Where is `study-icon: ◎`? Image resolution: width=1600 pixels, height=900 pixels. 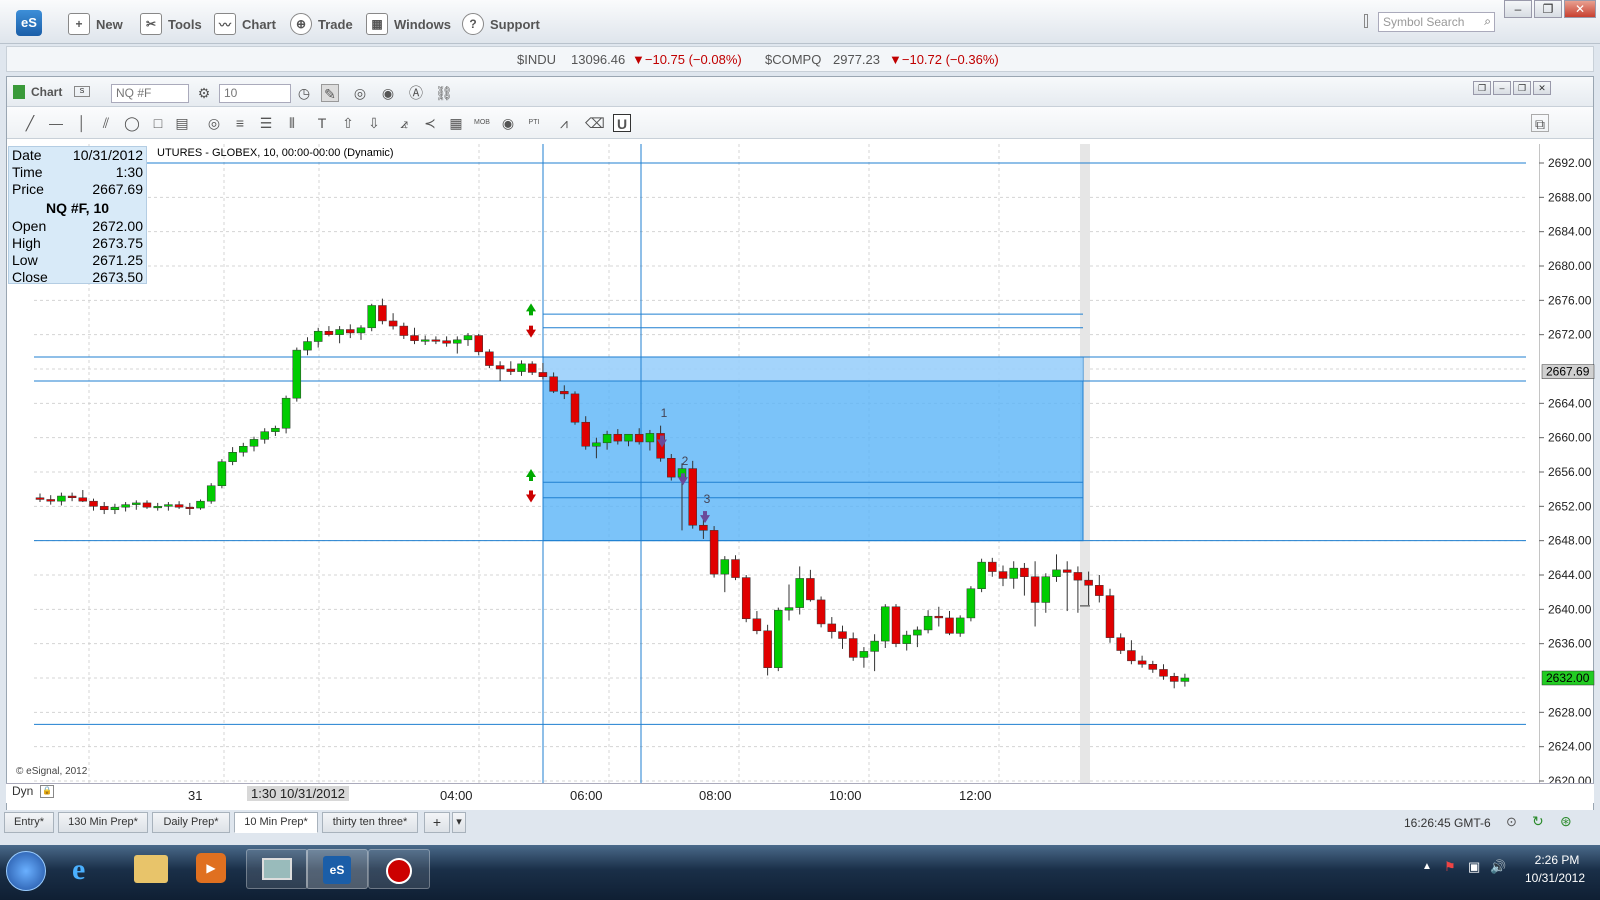 study-icon: ◎ is located at coordinates (360, 93).